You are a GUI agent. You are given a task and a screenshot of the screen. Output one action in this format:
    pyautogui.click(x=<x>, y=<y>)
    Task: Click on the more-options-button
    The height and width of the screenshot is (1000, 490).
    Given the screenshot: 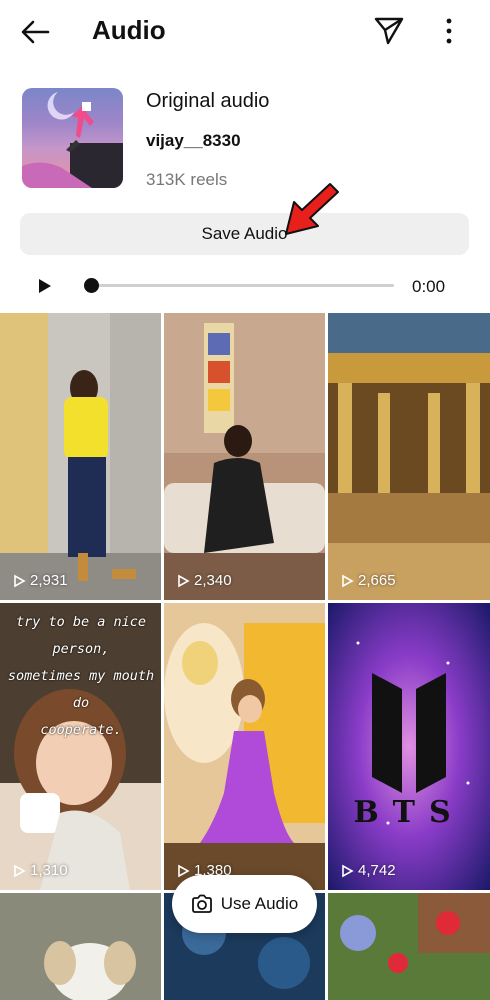 What is the action you would take?
    pyautogui.click(x=449, y=31)
    